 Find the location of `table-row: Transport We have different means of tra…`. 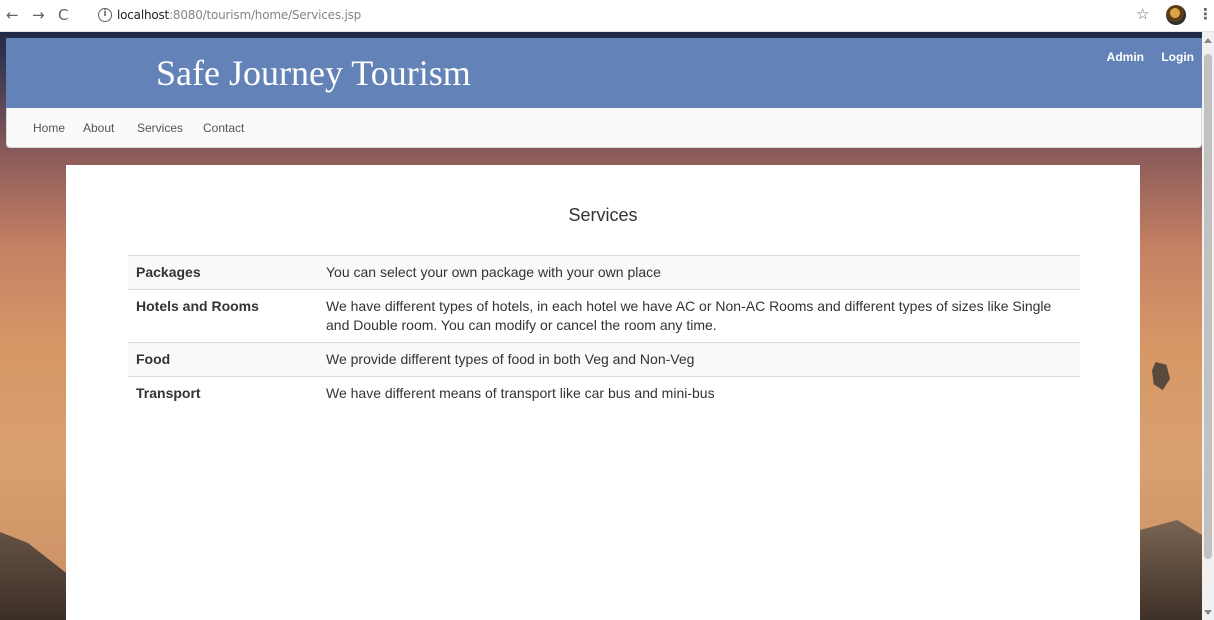

table-row: Transport We have different means of tra… is located at coordinates (604, 393).